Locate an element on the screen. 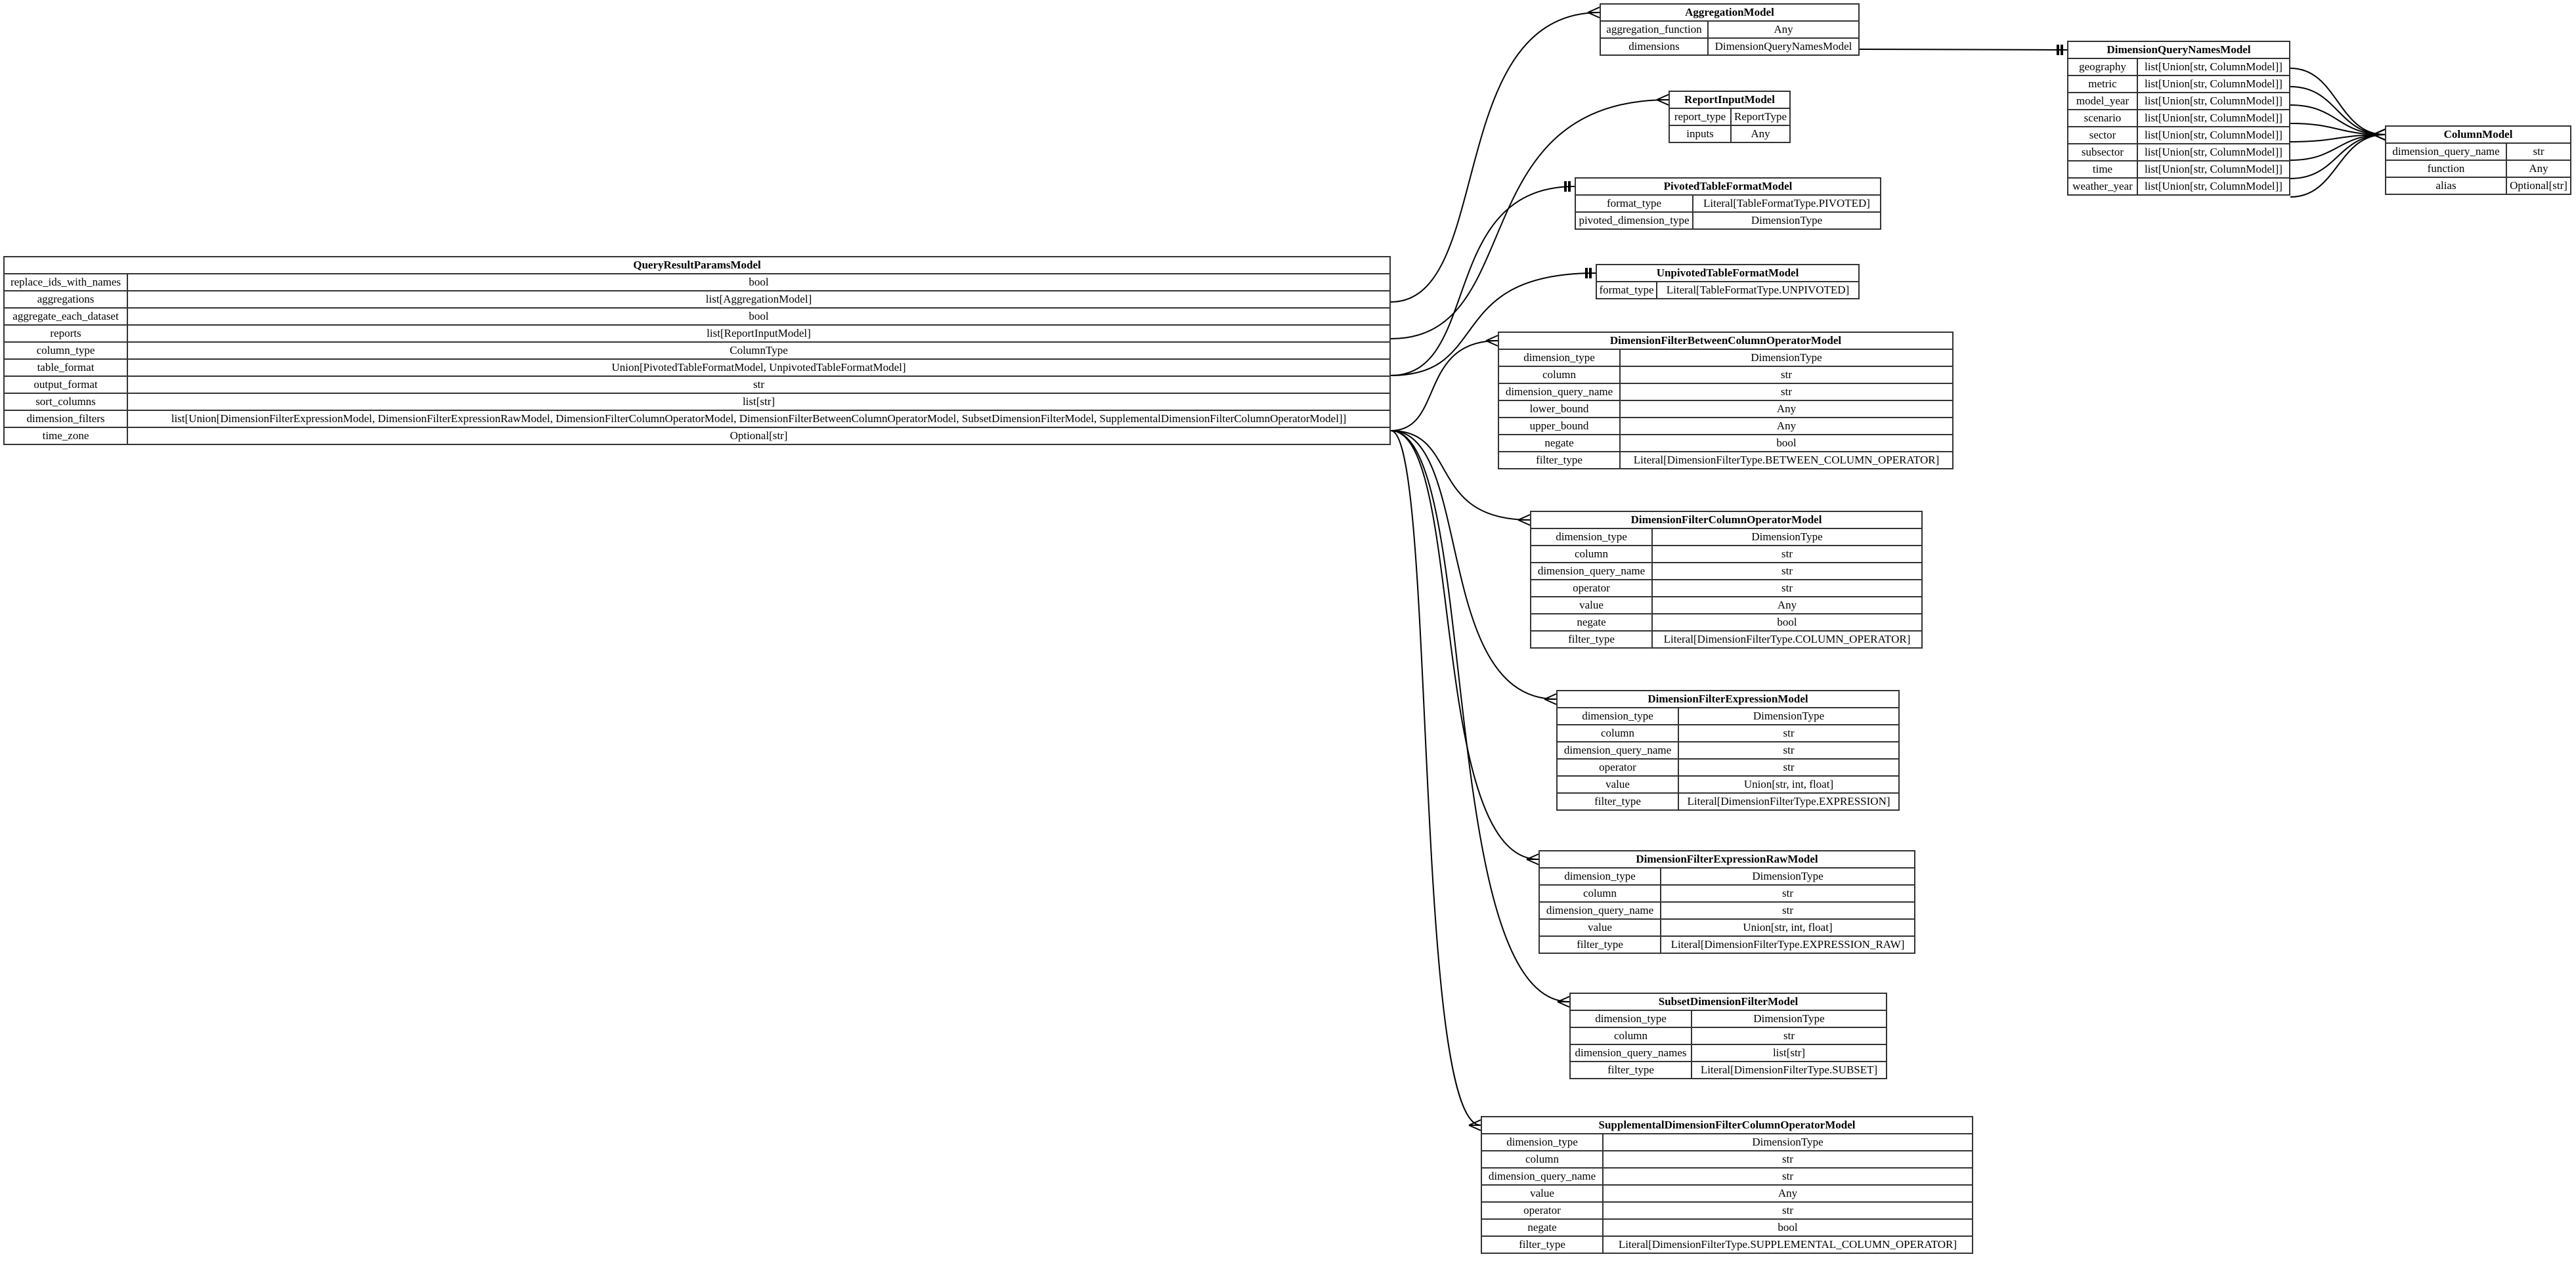 This screenshot has width=2576, height=1267. edge-geography-to-column is located at coordinates (2338, 102).